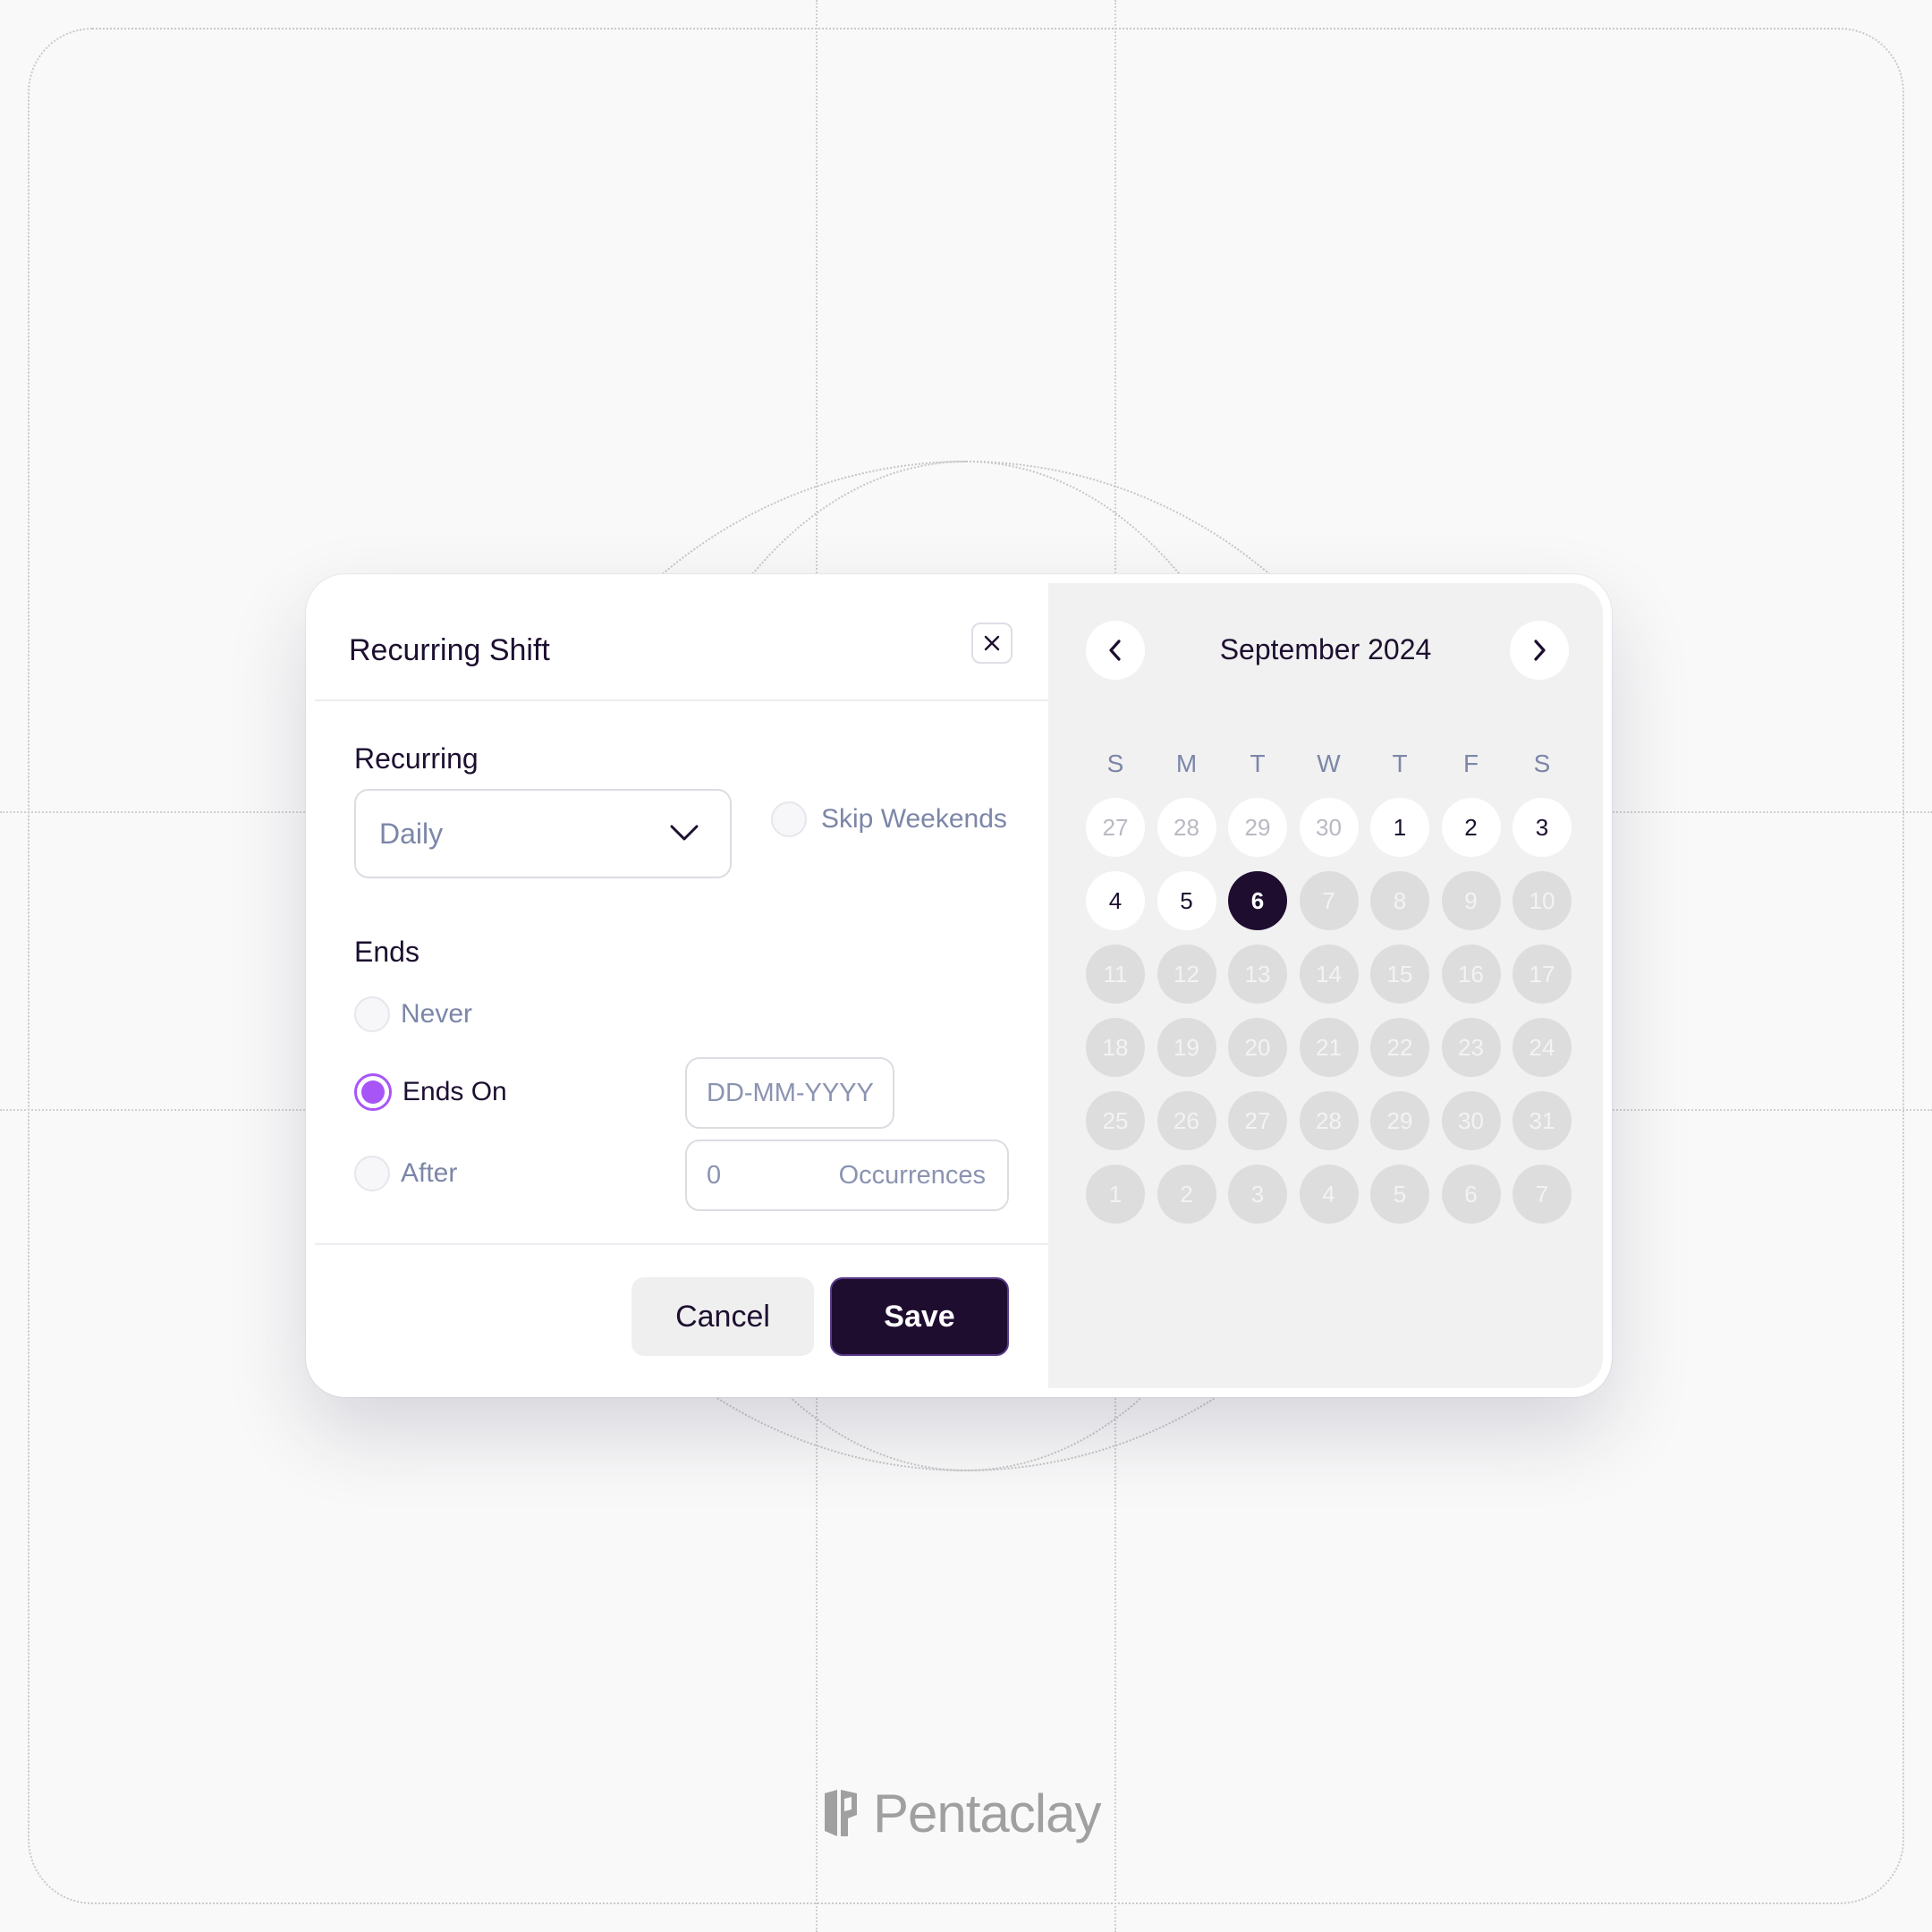 This screenshot has height=1932, width=1932. What do you see at coordinates (1329, 974) in the screenshot?
I see `calendar-day: 14` at bounding box center [1329, 974].